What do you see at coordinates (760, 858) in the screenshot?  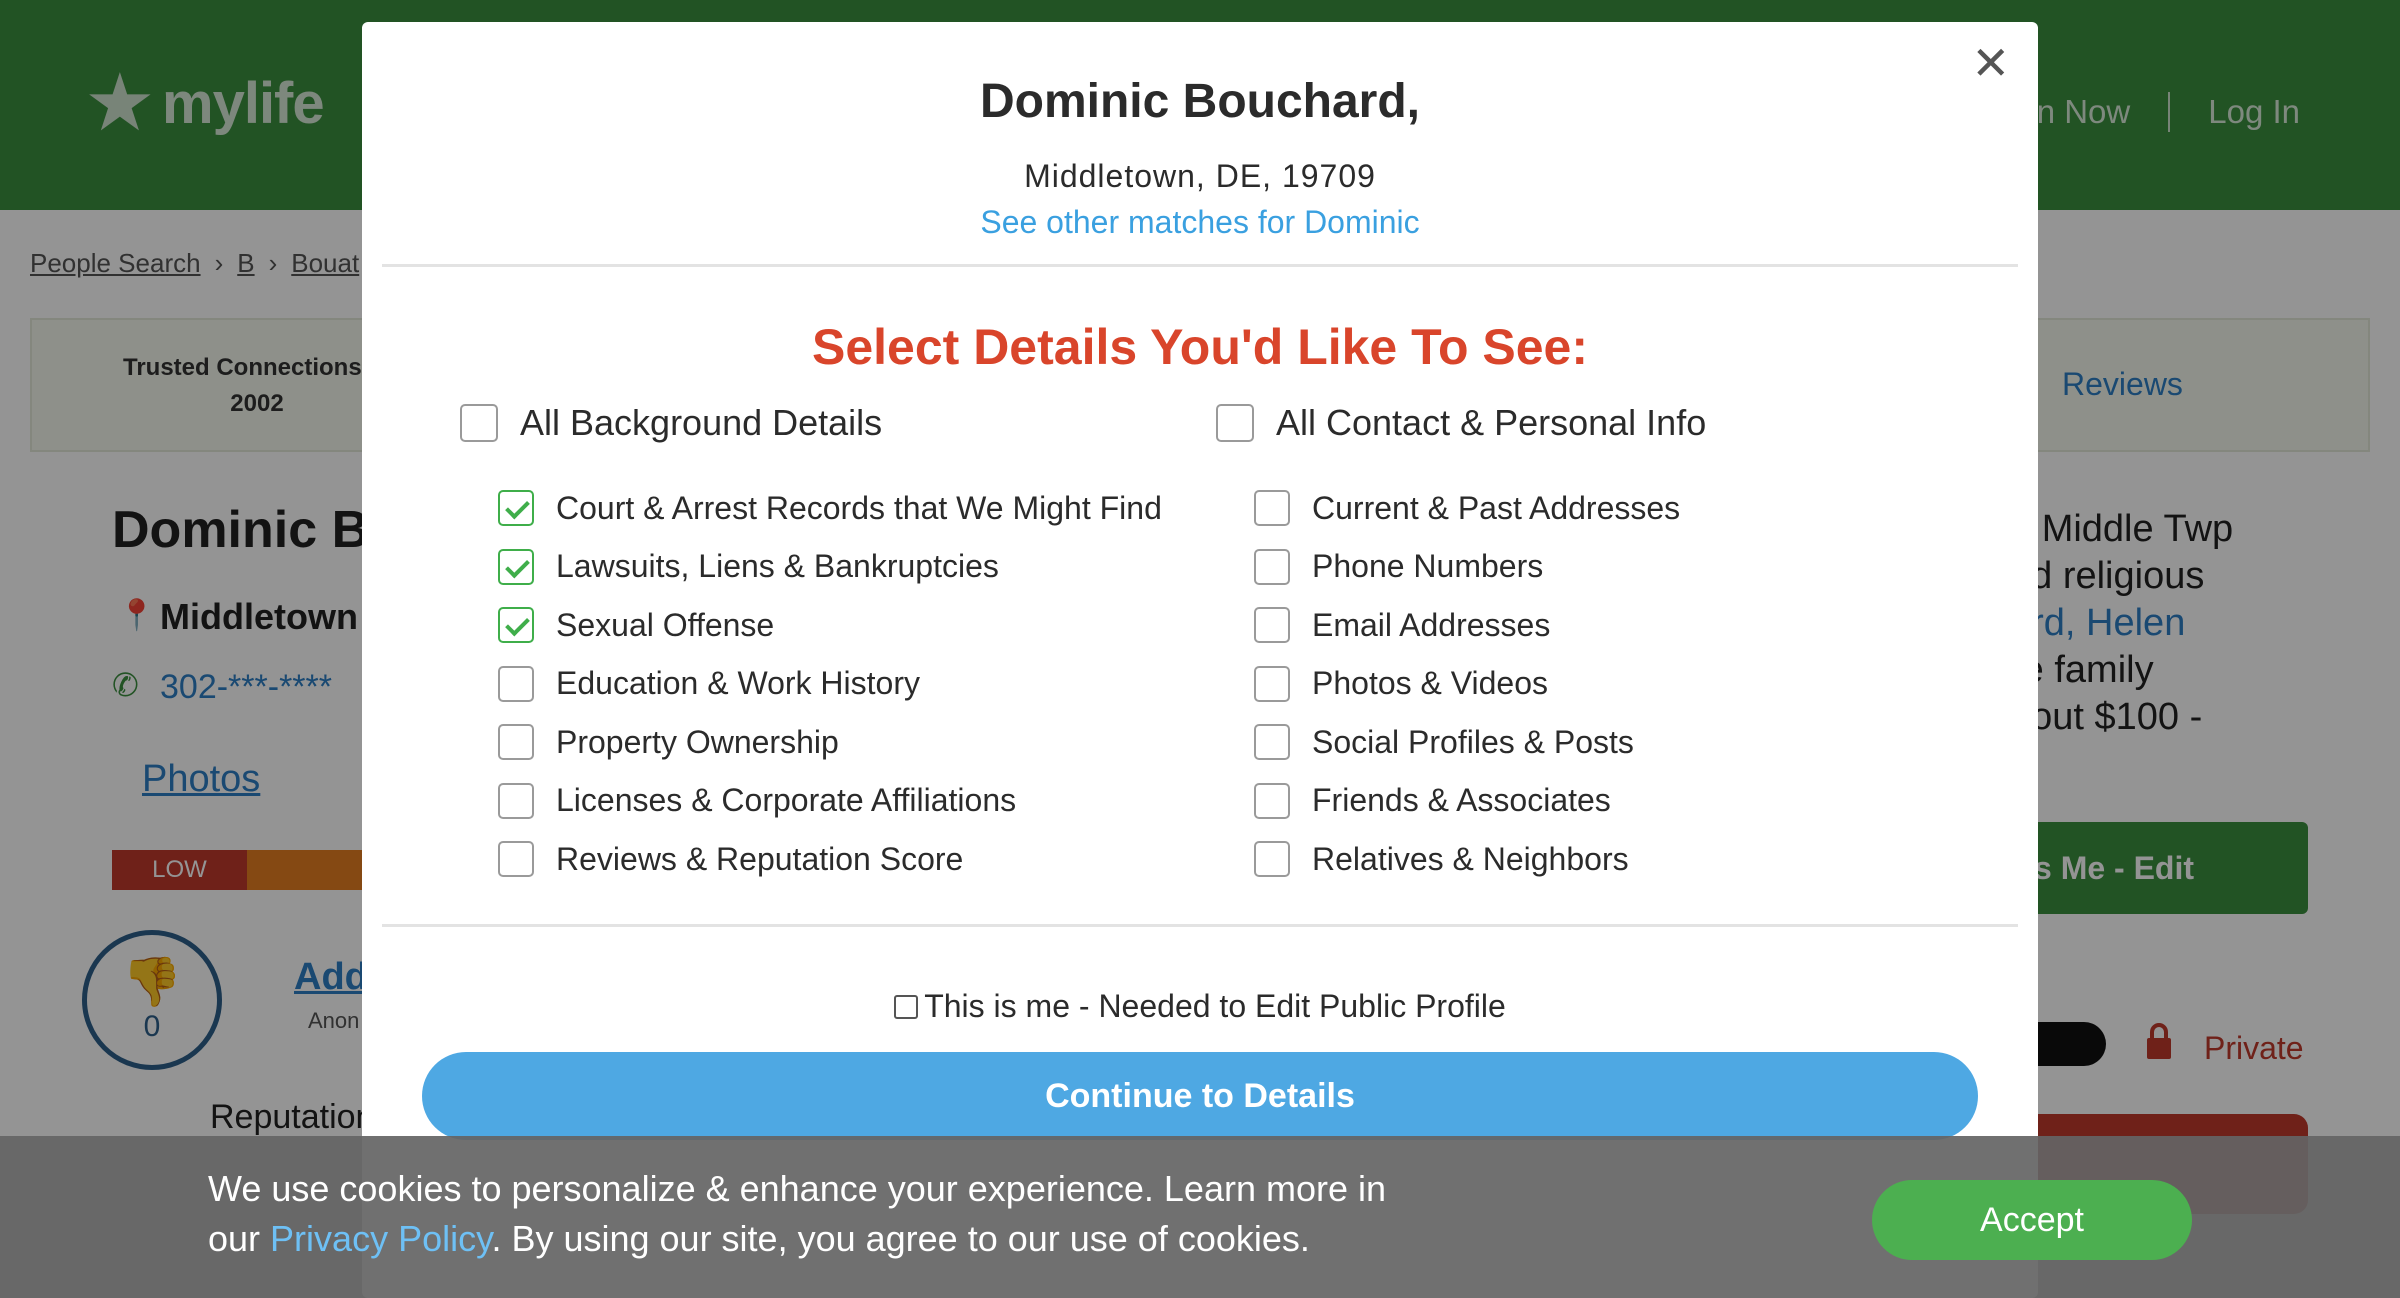 I see `detail-option-label: Reviews & Reputation Score` at bounding box center [760, 858].